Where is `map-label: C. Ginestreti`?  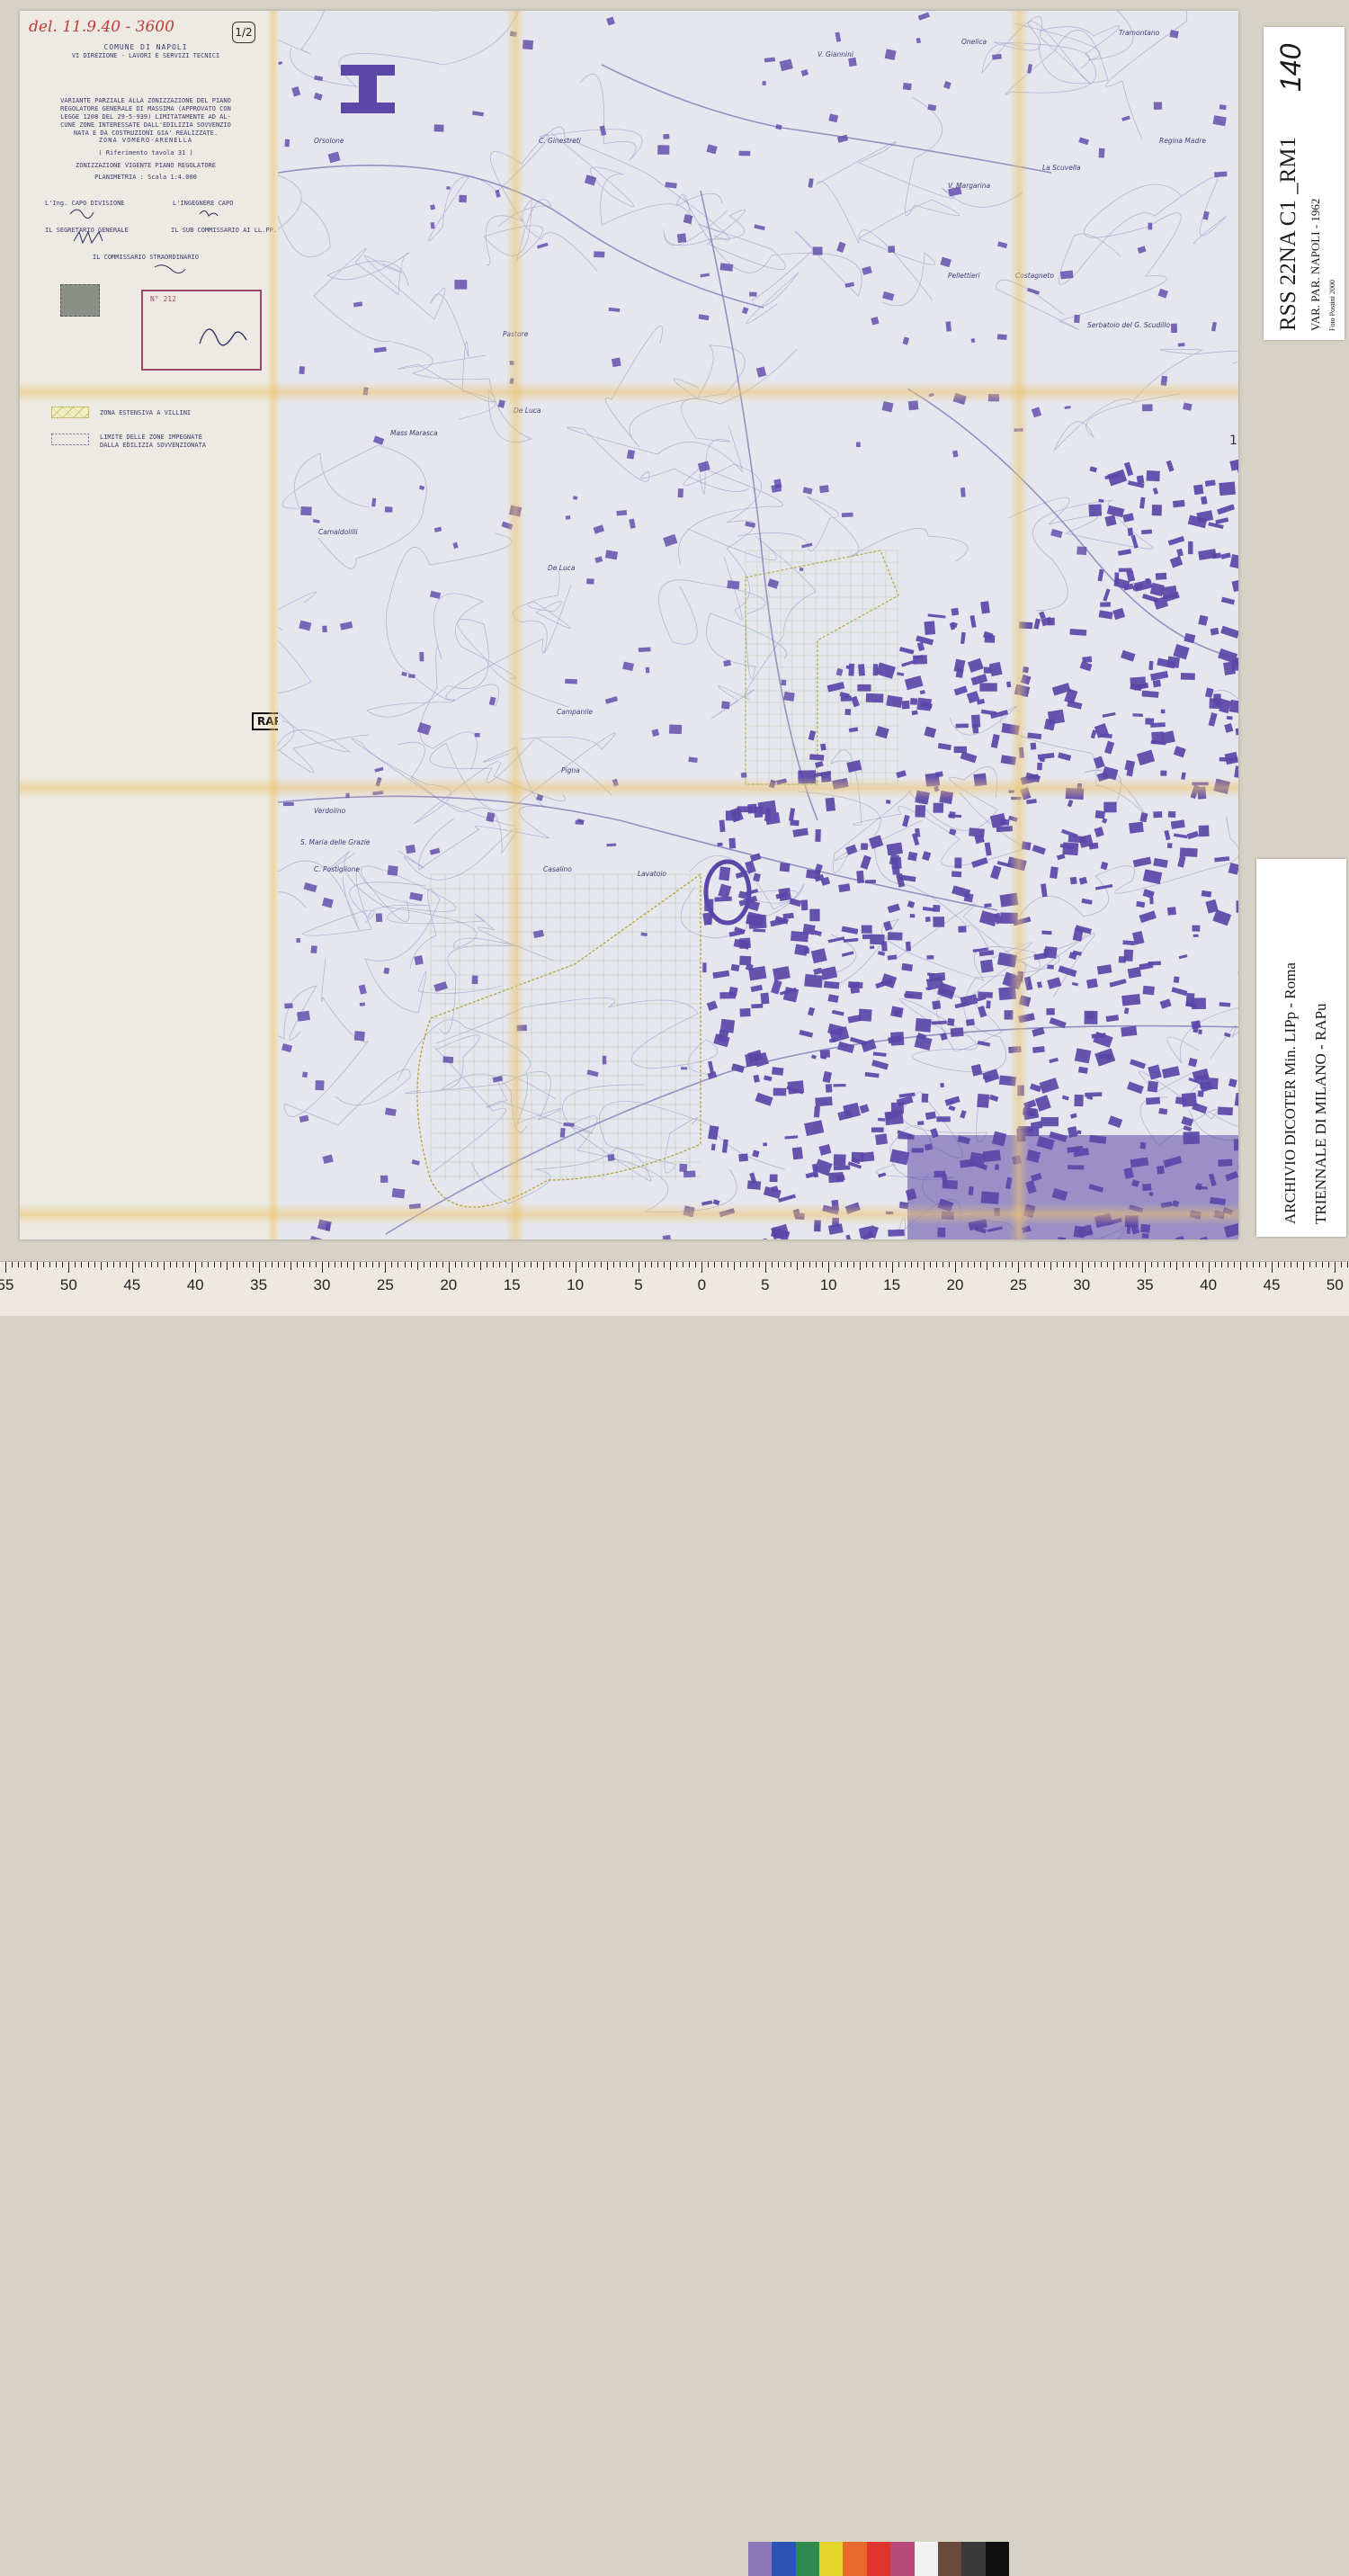
map-label: C. Ginestreti is located at coordinates (560, 141).